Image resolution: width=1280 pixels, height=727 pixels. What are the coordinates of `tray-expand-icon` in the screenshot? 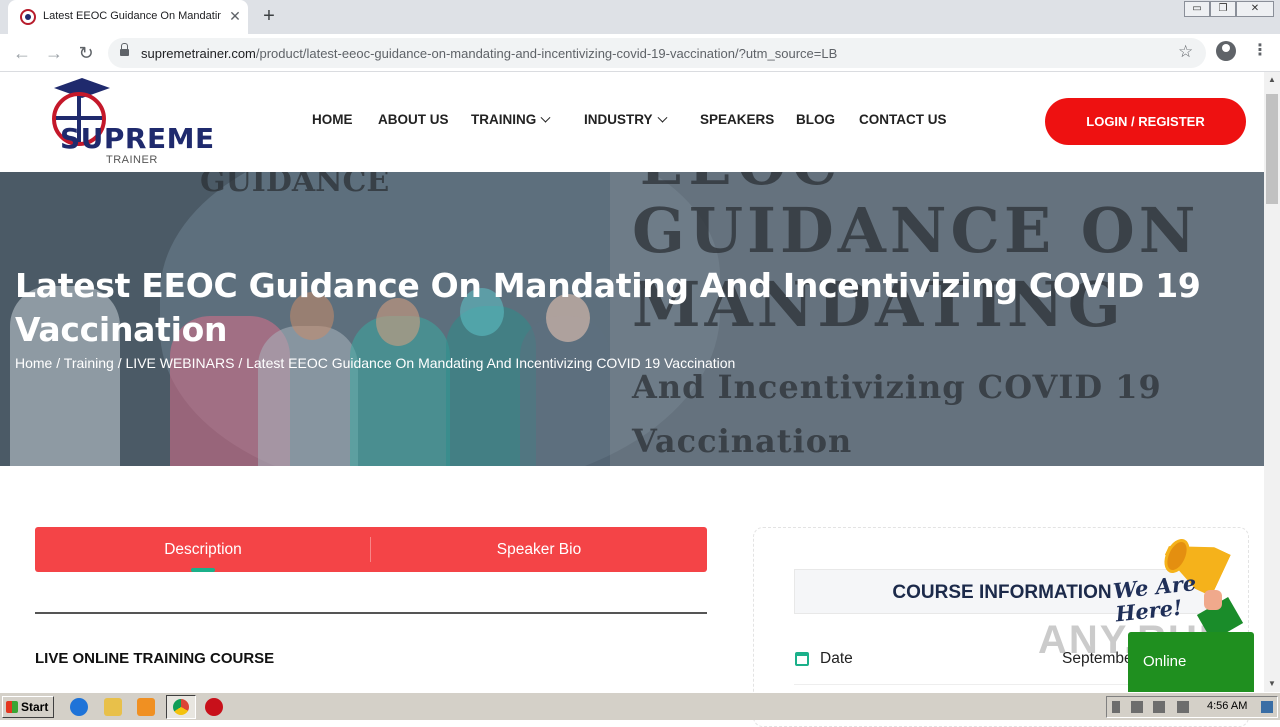 It's located at (1116, 707).